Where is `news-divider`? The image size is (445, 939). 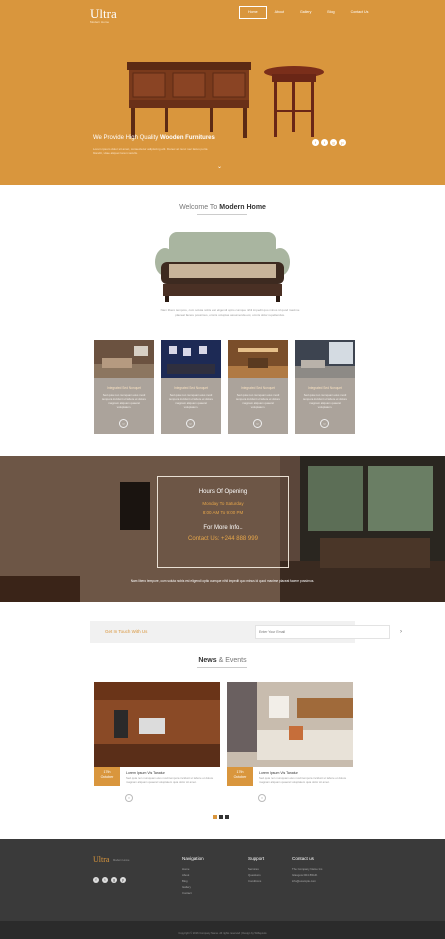 news-divider is located at coordinates (222, 668).